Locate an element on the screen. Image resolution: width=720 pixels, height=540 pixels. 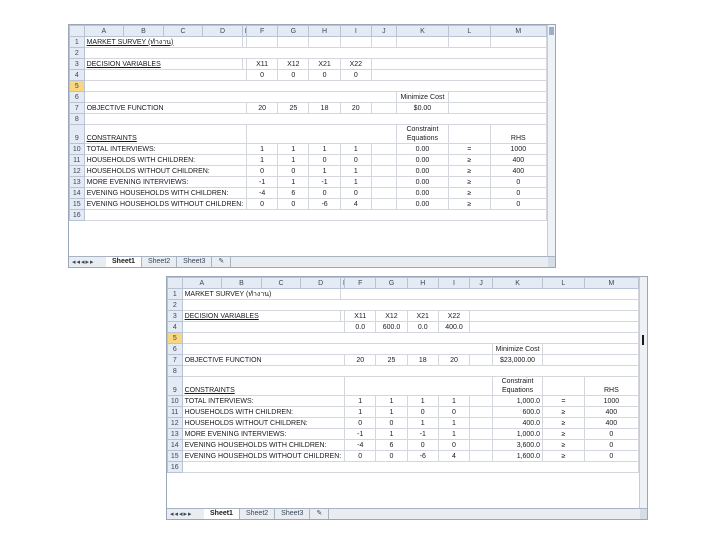
equation-value: 400.0 is located at coordinates (518, 423).